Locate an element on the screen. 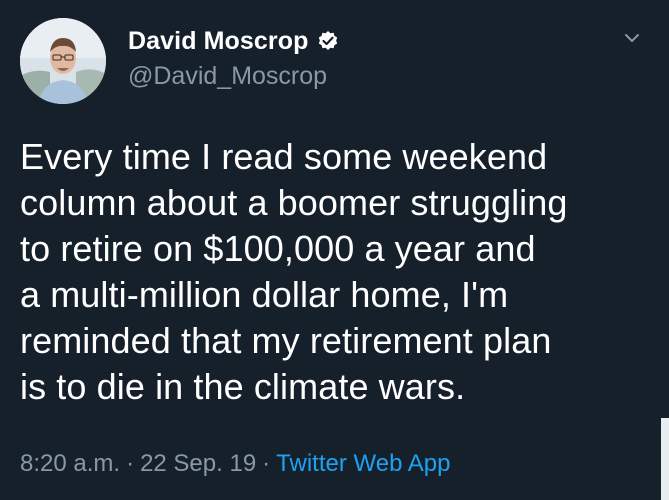  tweet-meta: 8:20 a.m. · 22 Sep. 19 · Twitter Web App is located at coordinates (235, 464).